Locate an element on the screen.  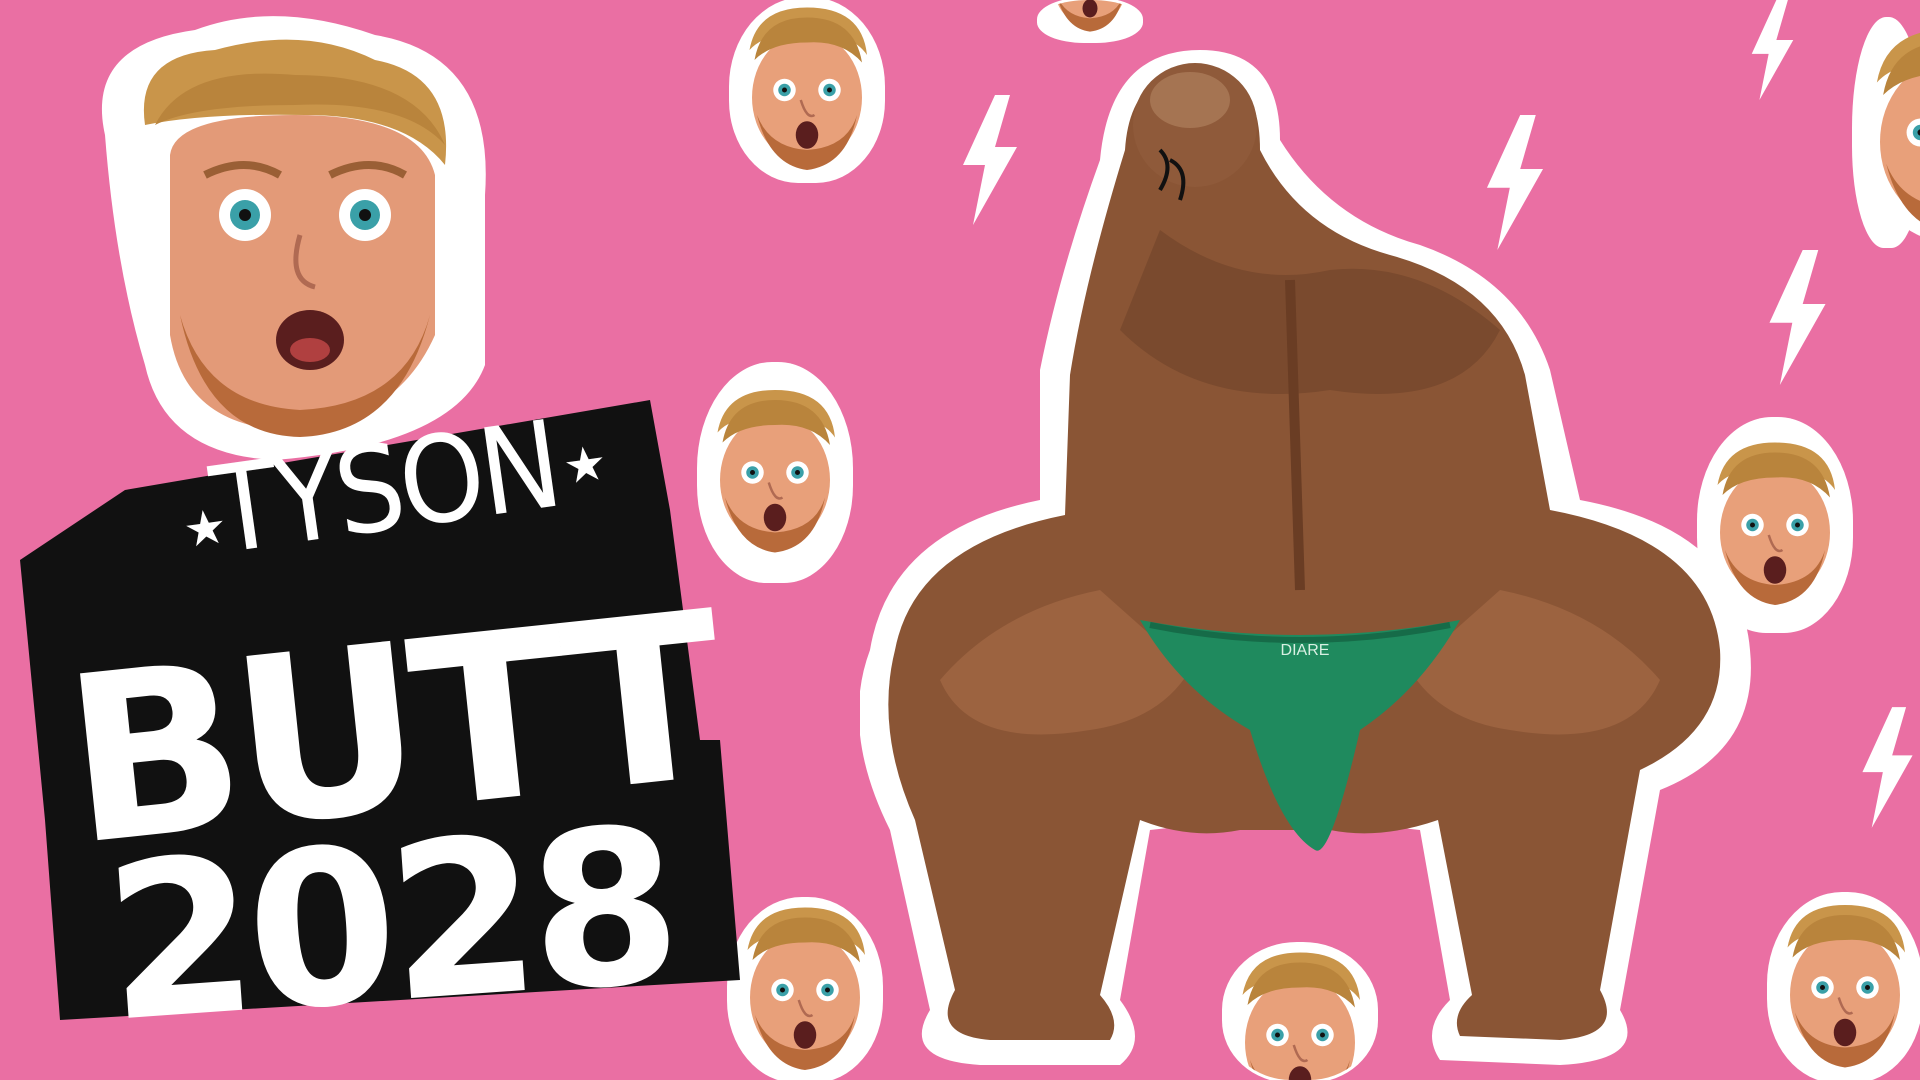
title-line-3: 2028 is located at coordinates (389, 925).